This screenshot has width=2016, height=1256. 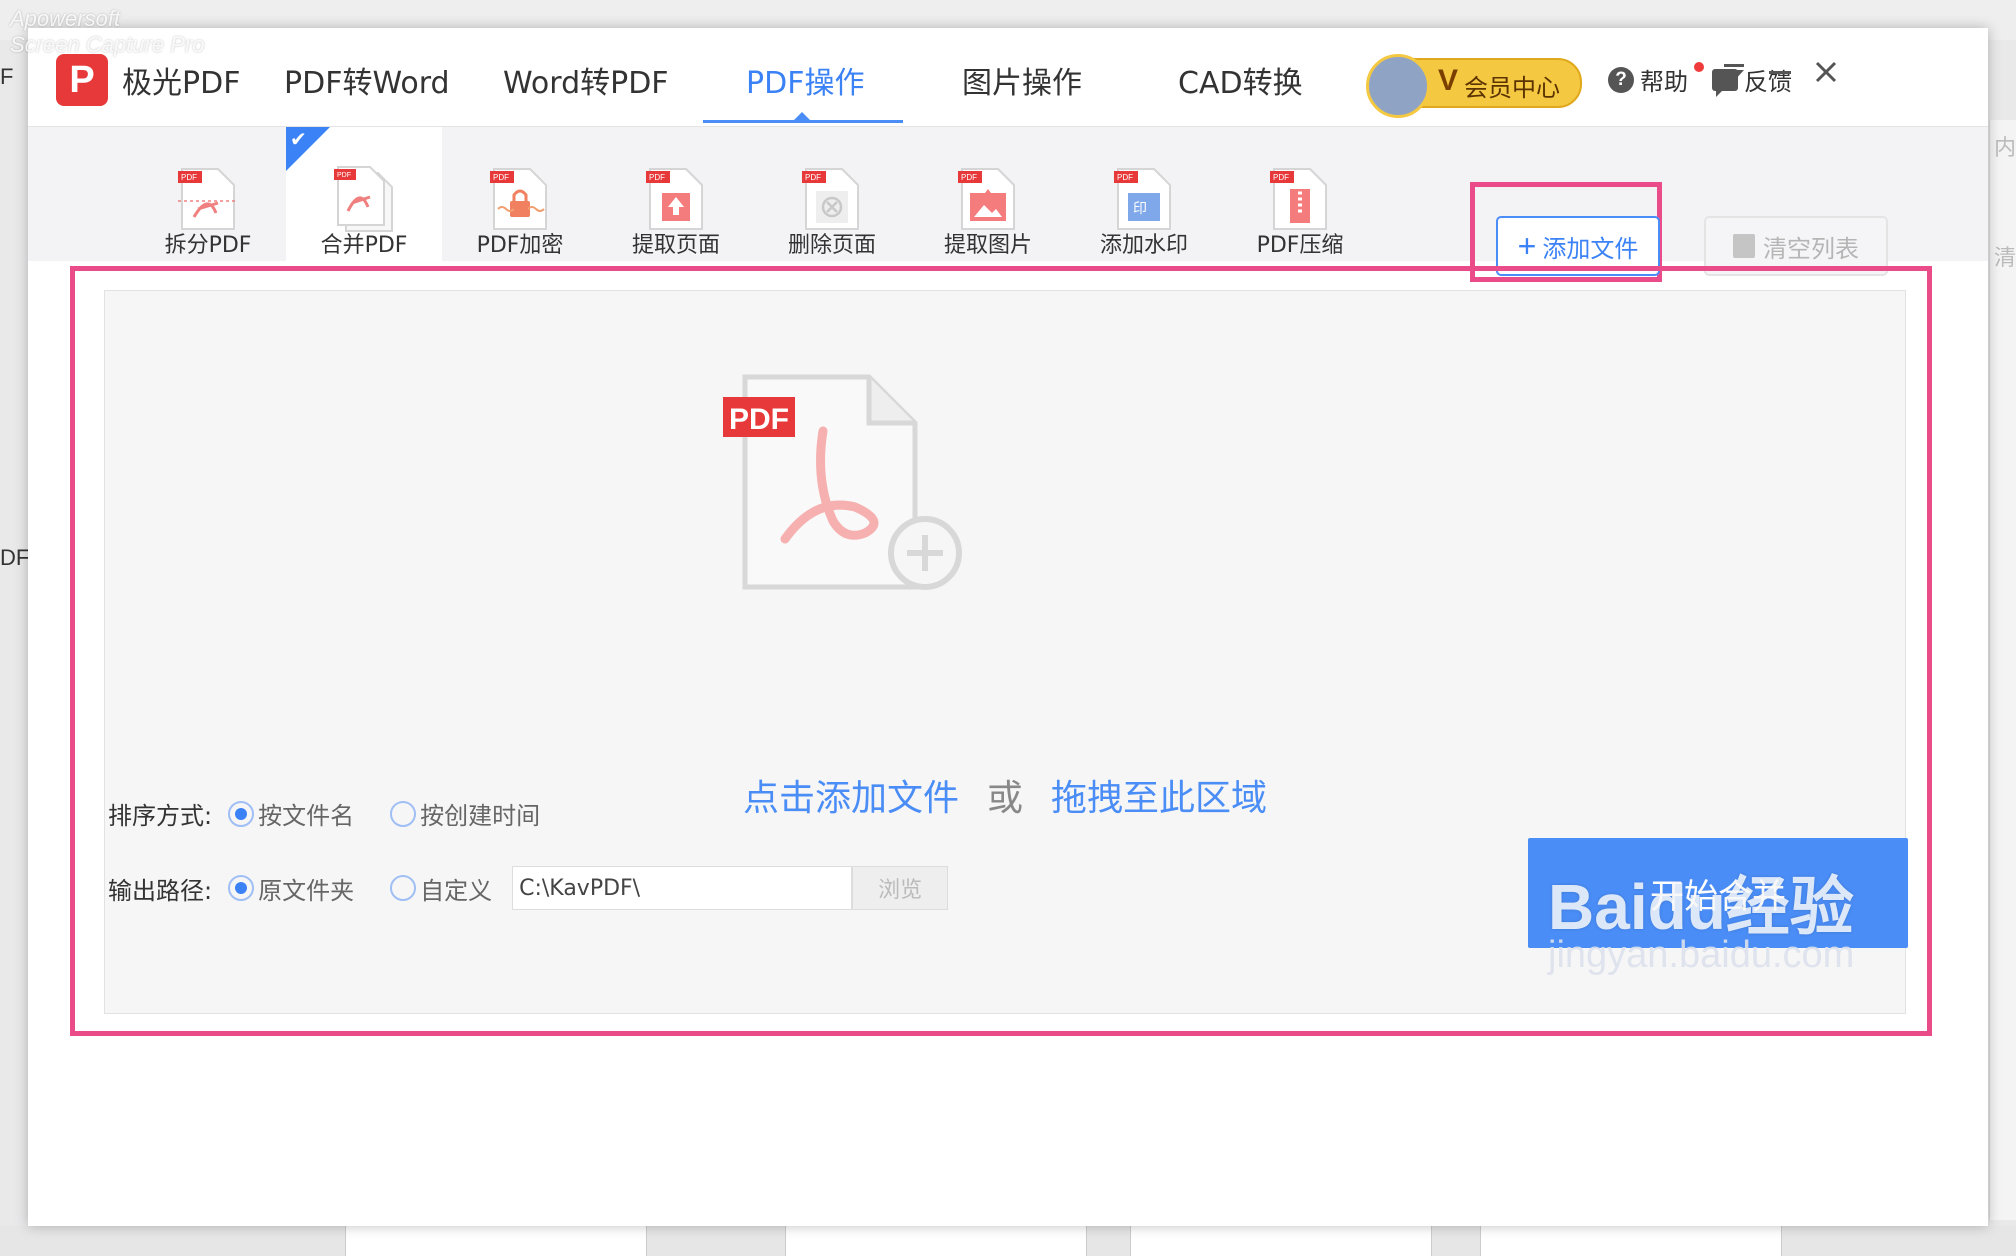 What do you see at coordinates (1718, 893) in the screenshot?
I see `start-merge-button: 开始合并` at bounding box center [1718, 893].